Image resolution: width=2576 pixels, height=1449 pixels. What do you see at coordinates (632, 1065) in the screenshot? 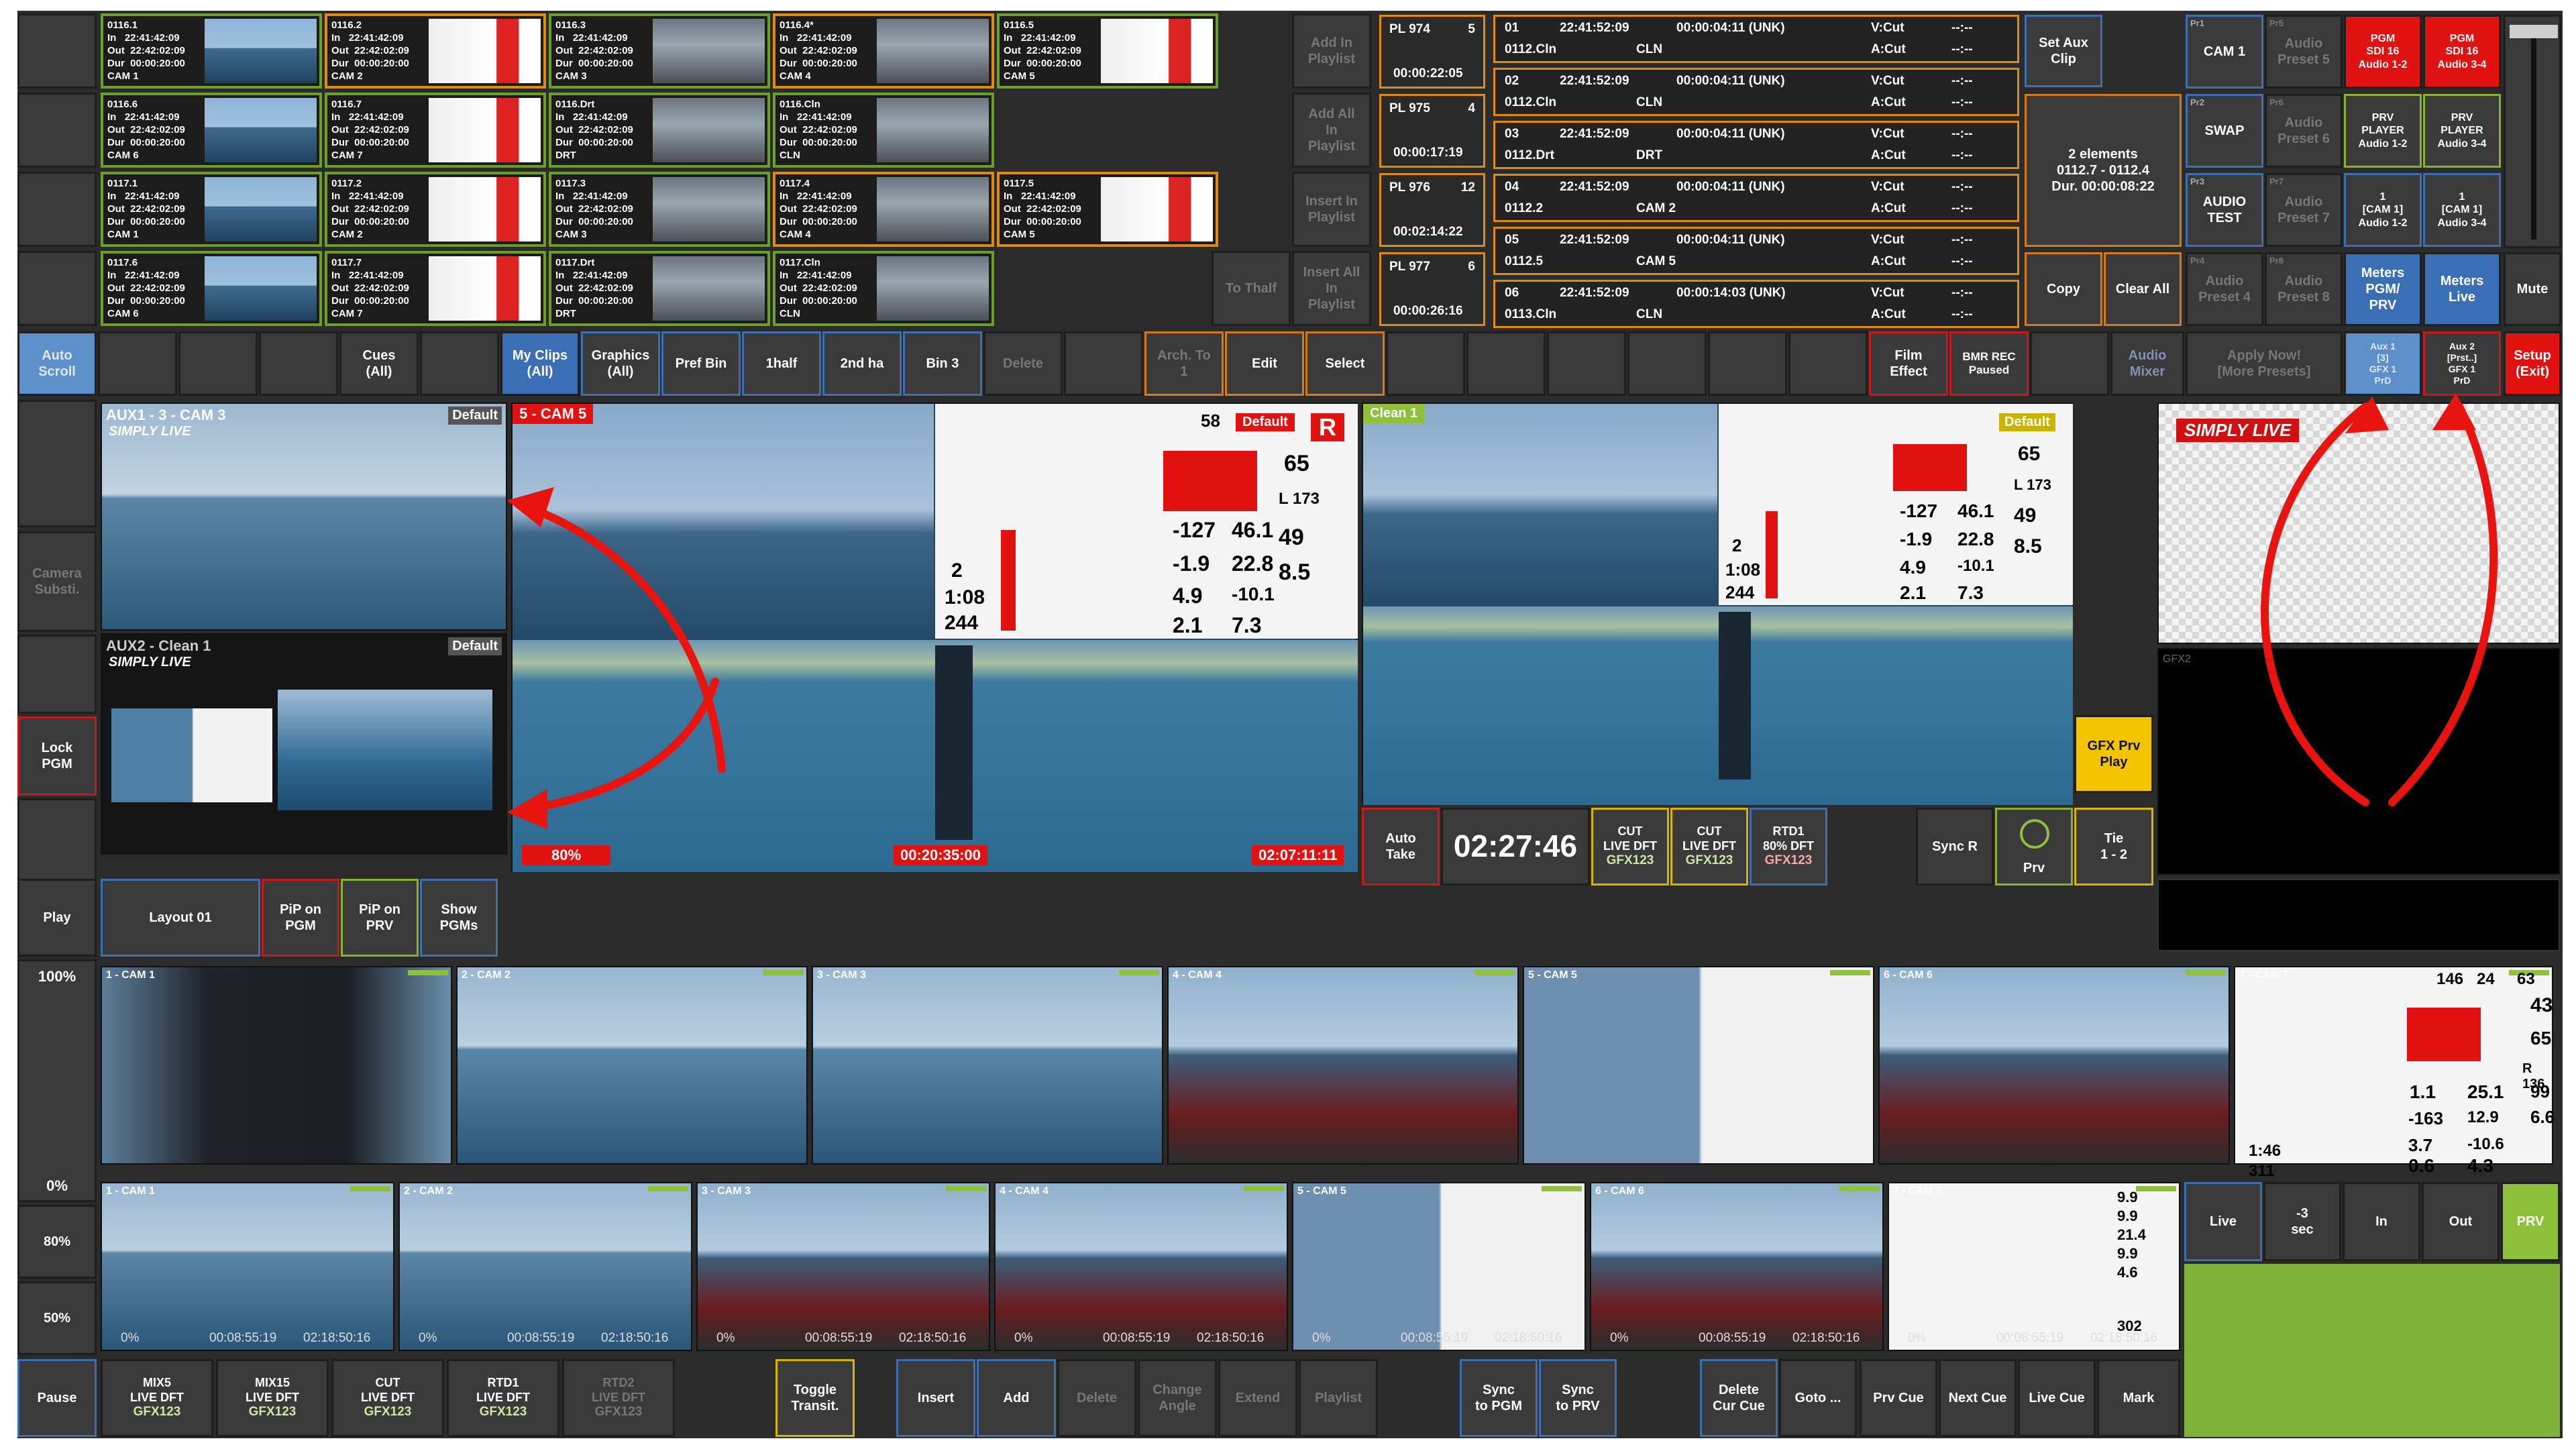
I see `live-camera-tile: 2 - CAM 2` at bounding box center [632, 1065].